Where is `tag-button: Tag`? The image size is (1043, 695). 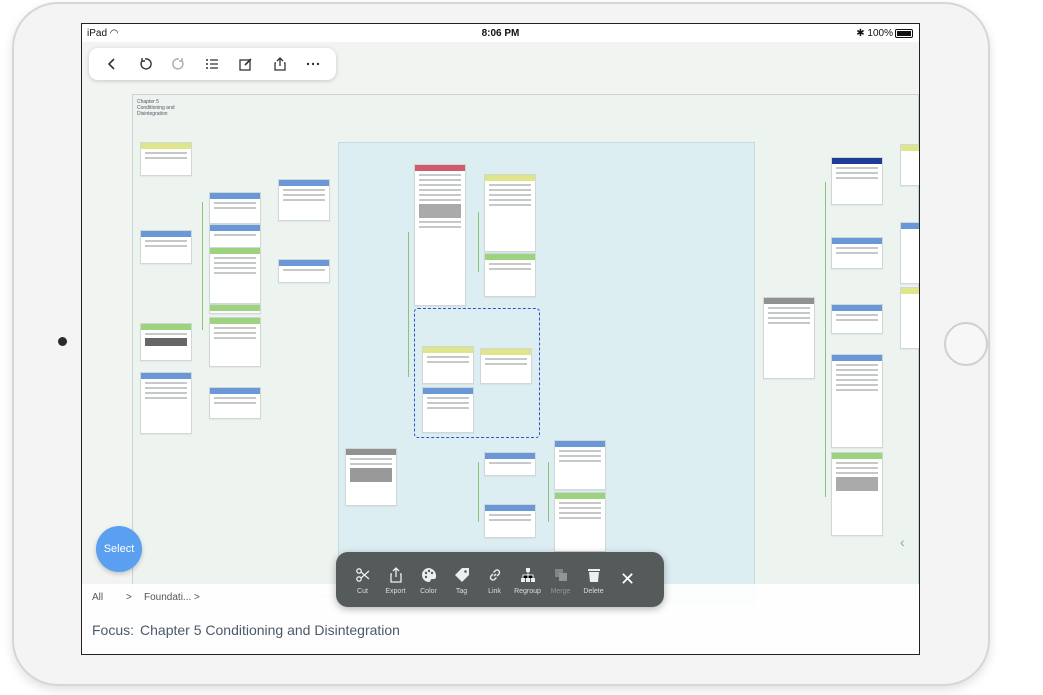 tag-button: Tag is located at coordinates (461, 579).